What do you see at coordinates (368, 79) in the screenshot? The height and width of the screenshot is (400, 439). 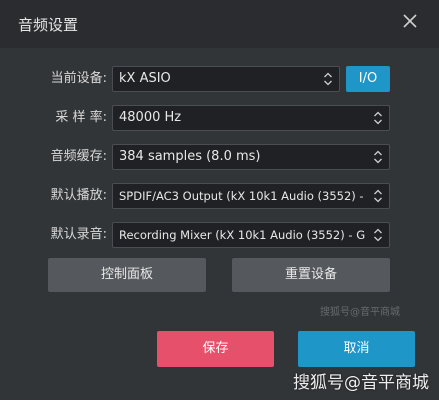 I see `io-button: I/O` at bounding box center [368, 79].